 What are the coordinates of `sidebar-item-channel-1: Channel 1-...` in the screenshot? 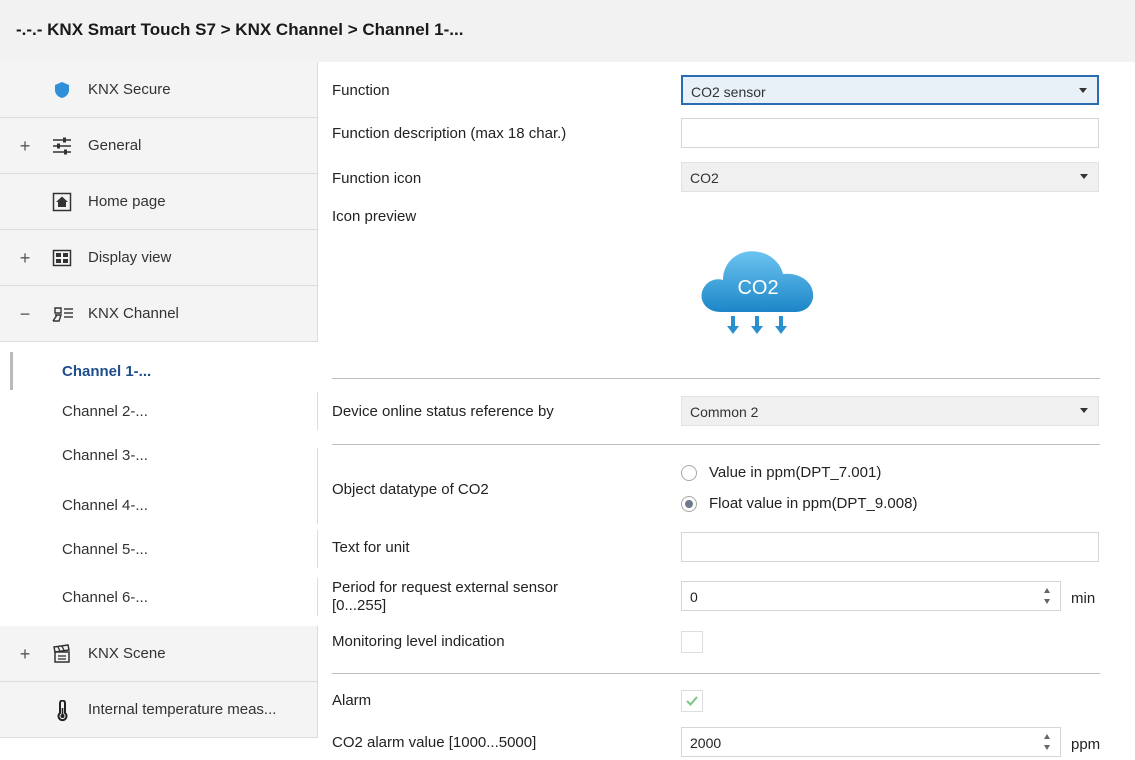 It's located at (164, 371).